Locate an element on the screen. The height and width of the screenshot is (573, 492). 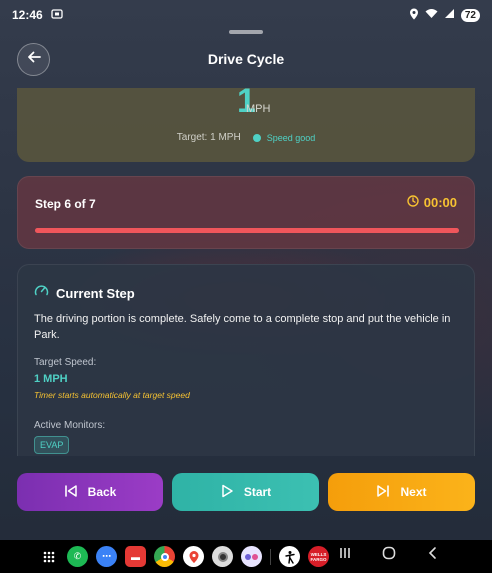
messages-icon: ⋯ is located at coordinates (106, 556).